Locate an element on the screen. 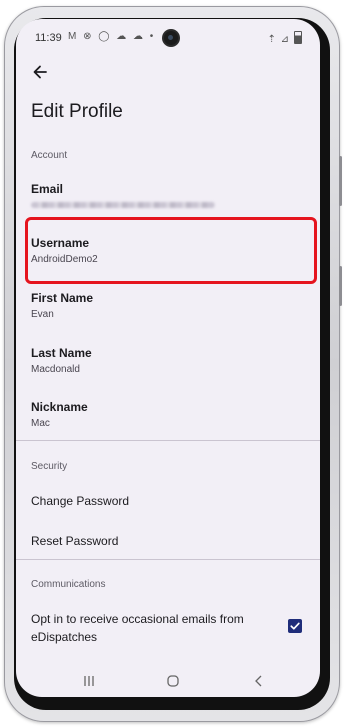  recent-apps-icon is located at coordinates (89, 681).